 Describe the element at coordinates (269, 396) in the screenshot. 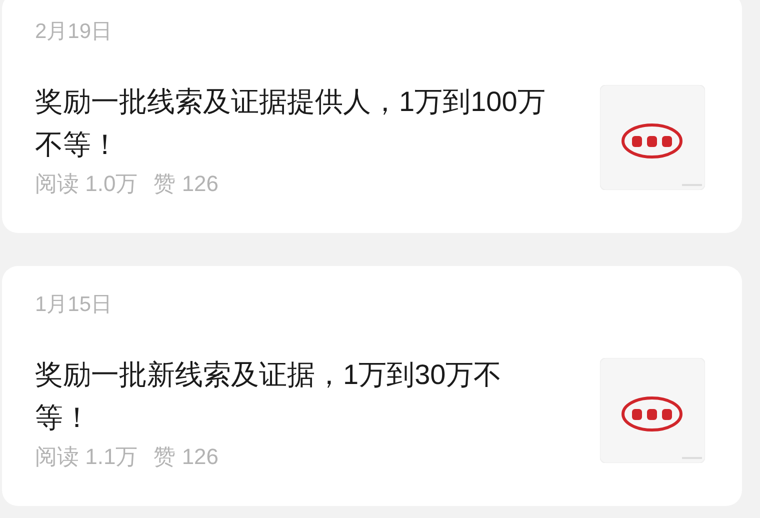

I see `article-title: 奖励一批新线索及证据，1万到30万不等！` at that location.